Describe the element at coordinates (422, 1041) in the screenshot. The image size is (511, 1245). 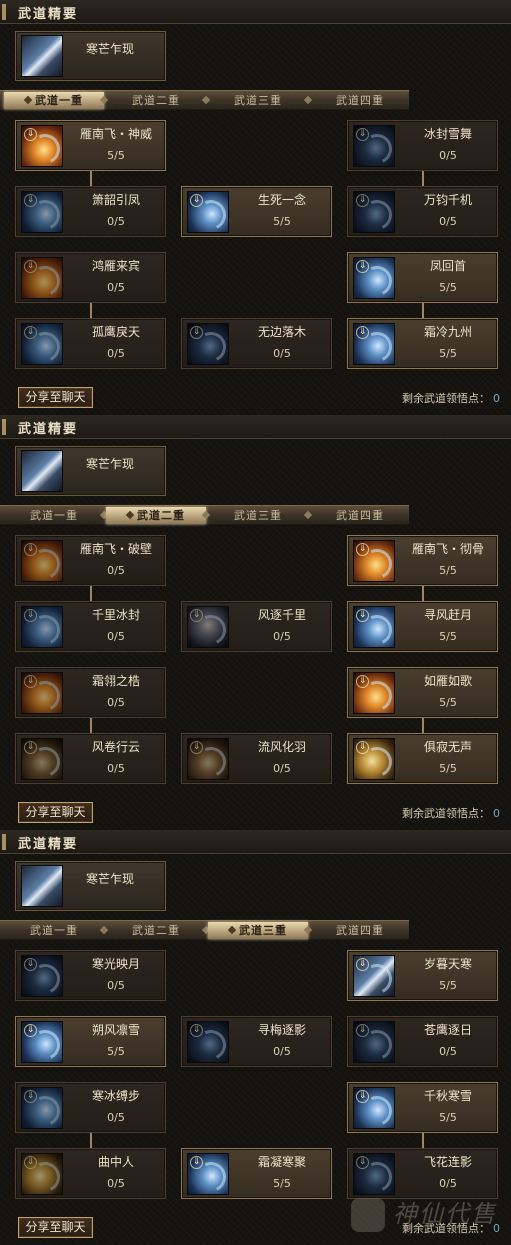
I see `skill-card: ⇓ 苍鹰逐日 0/5` at that location.